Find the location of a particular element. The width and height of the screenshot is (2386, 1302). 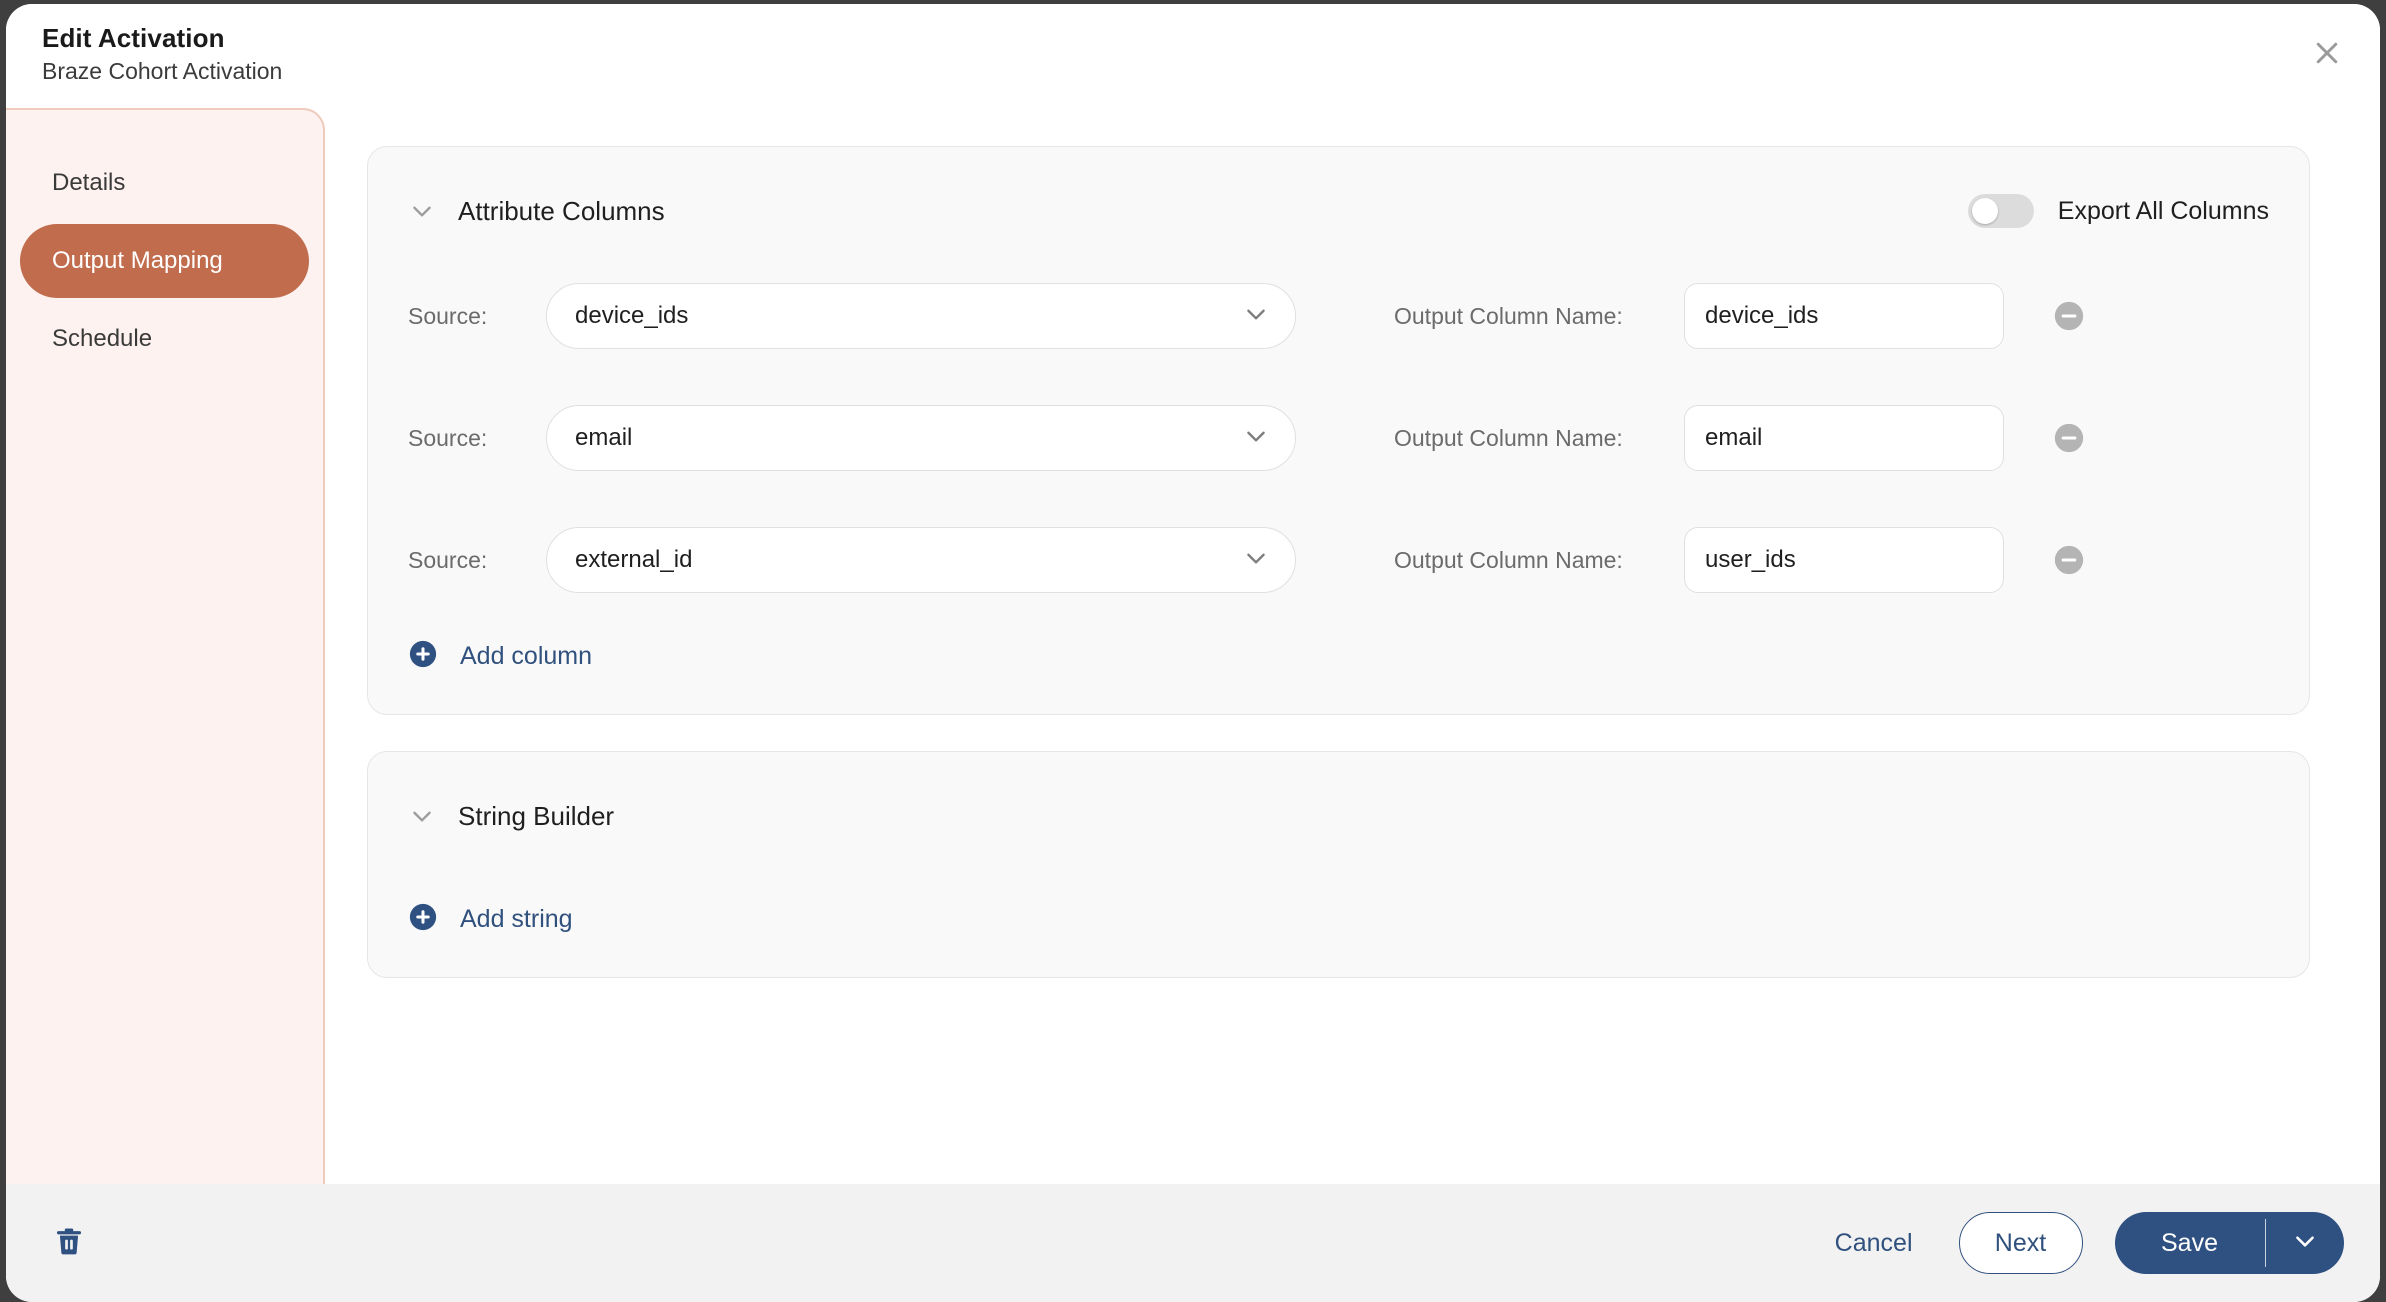

next-button: Next is located at coordinates (2020, 1243).